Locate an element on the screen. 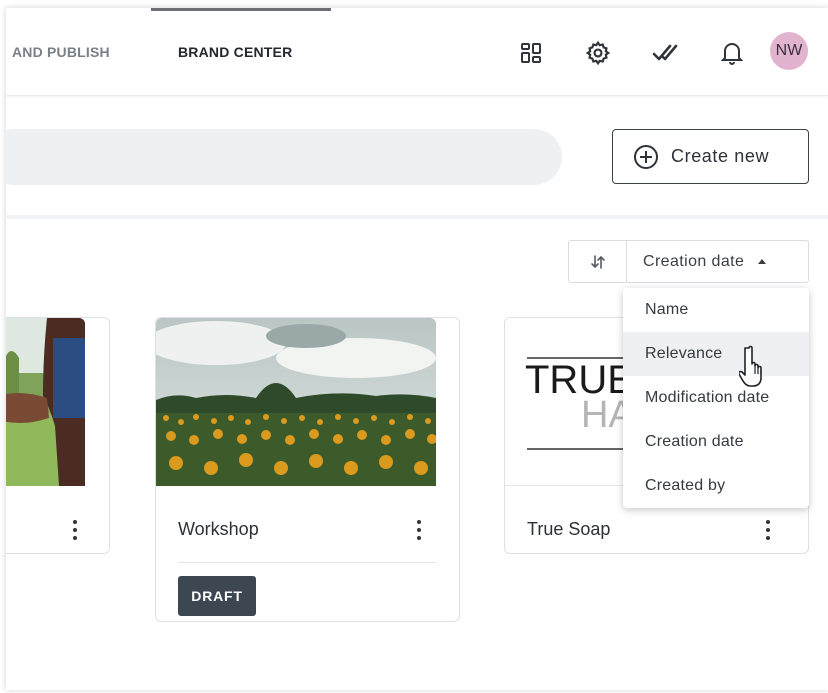  asset-card is located at coordinates (58, 435).